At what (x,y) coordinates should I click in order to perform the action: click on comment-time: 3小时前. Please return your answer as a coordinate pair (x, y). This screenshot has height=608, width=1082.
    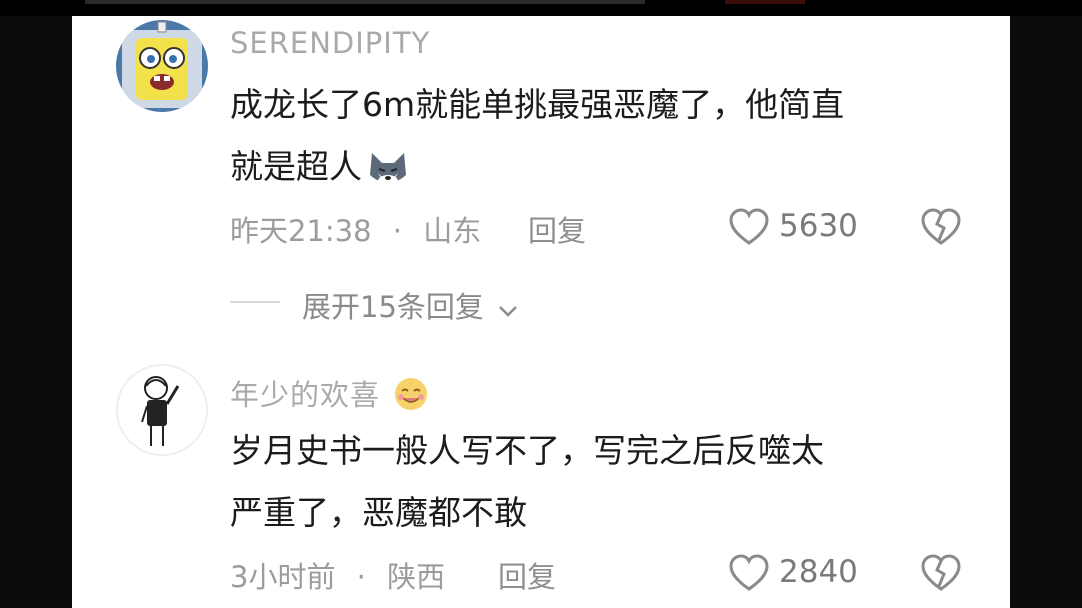
    Looking at the image, I should click on (283, 577).